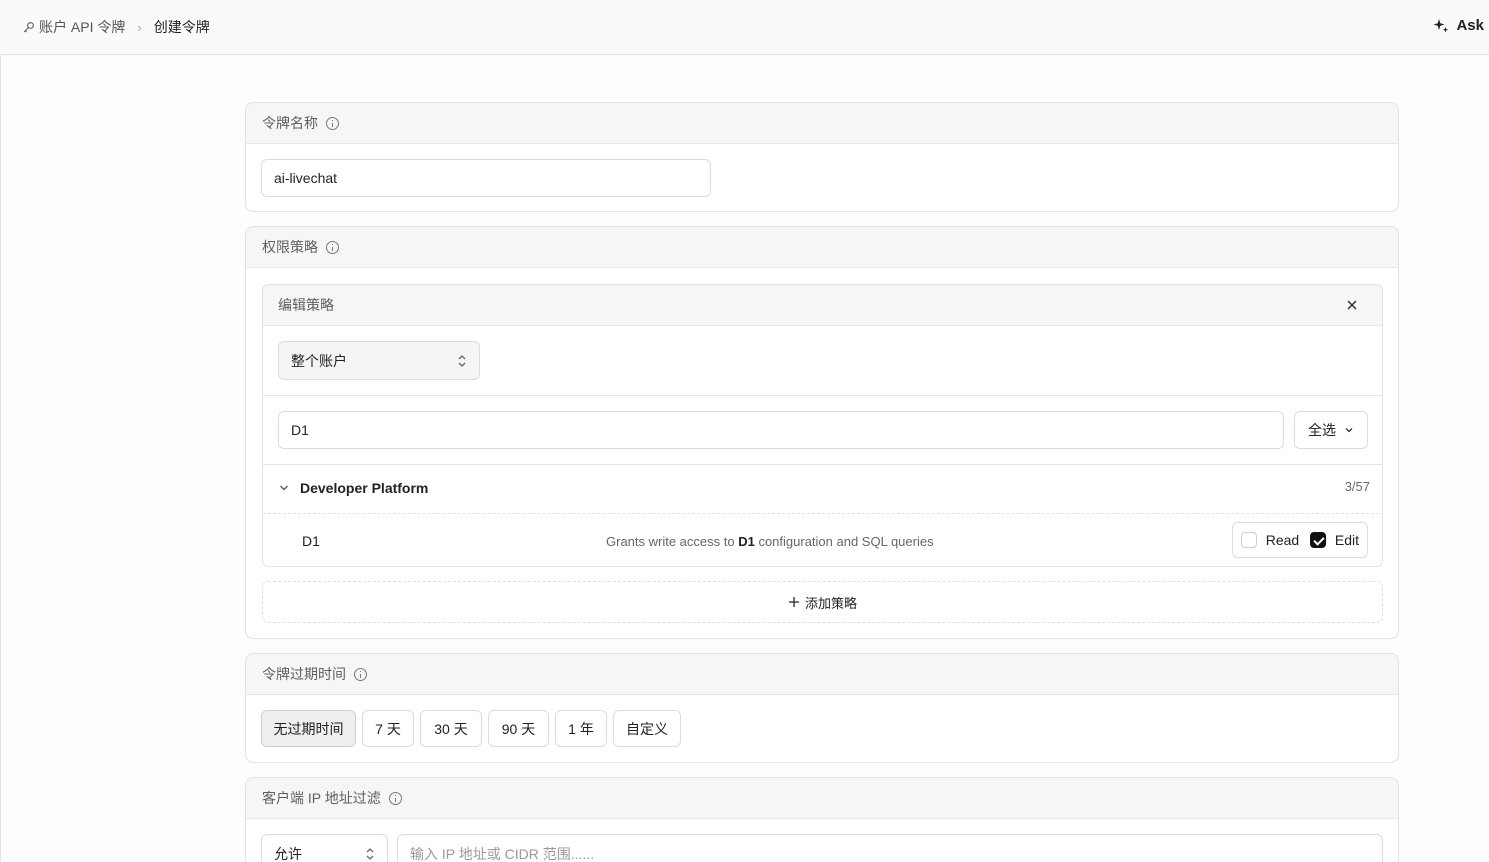  What do you see at coordinates (181, 27) in the screenshot?
I see `breadcrumb-current: 创建令牌` at bounding box center [181, 27].